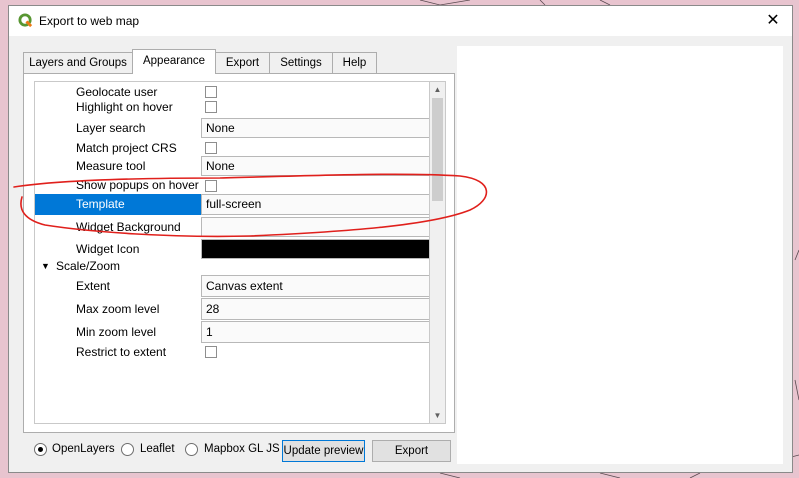 The height and width of the screenshot is (478, 799). Describe the element at coordinates (323, 451) in the screenshot. I see `update-preview-button: Update preview` at that location.